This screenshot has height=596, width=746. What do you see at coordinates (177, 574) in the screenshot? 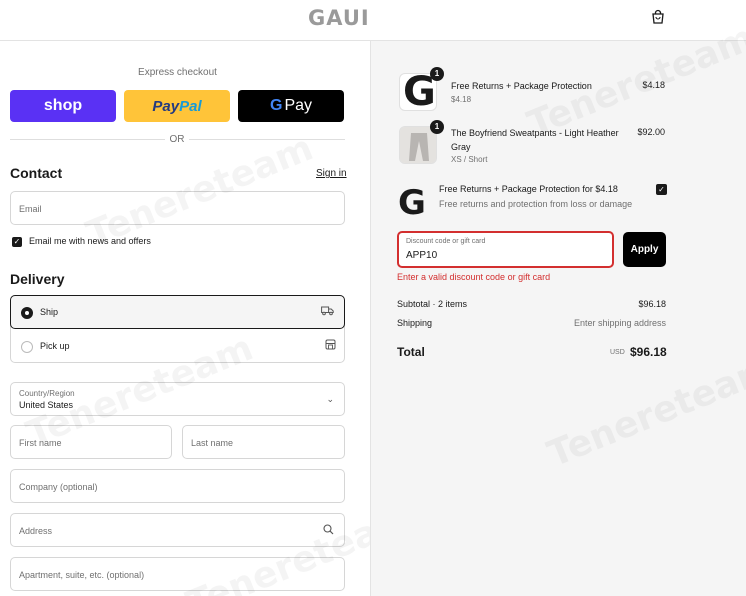
I see `apartment-field: Apartment, suite, etc. (optional)` at bounding box center [177, 574].